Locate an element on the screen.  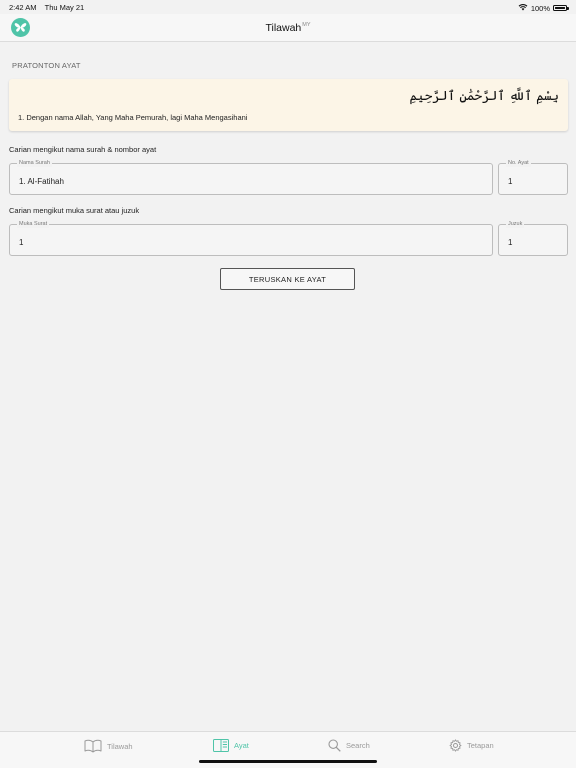
tab-tetapan: Tetapan is located at coordinates (471, 745).